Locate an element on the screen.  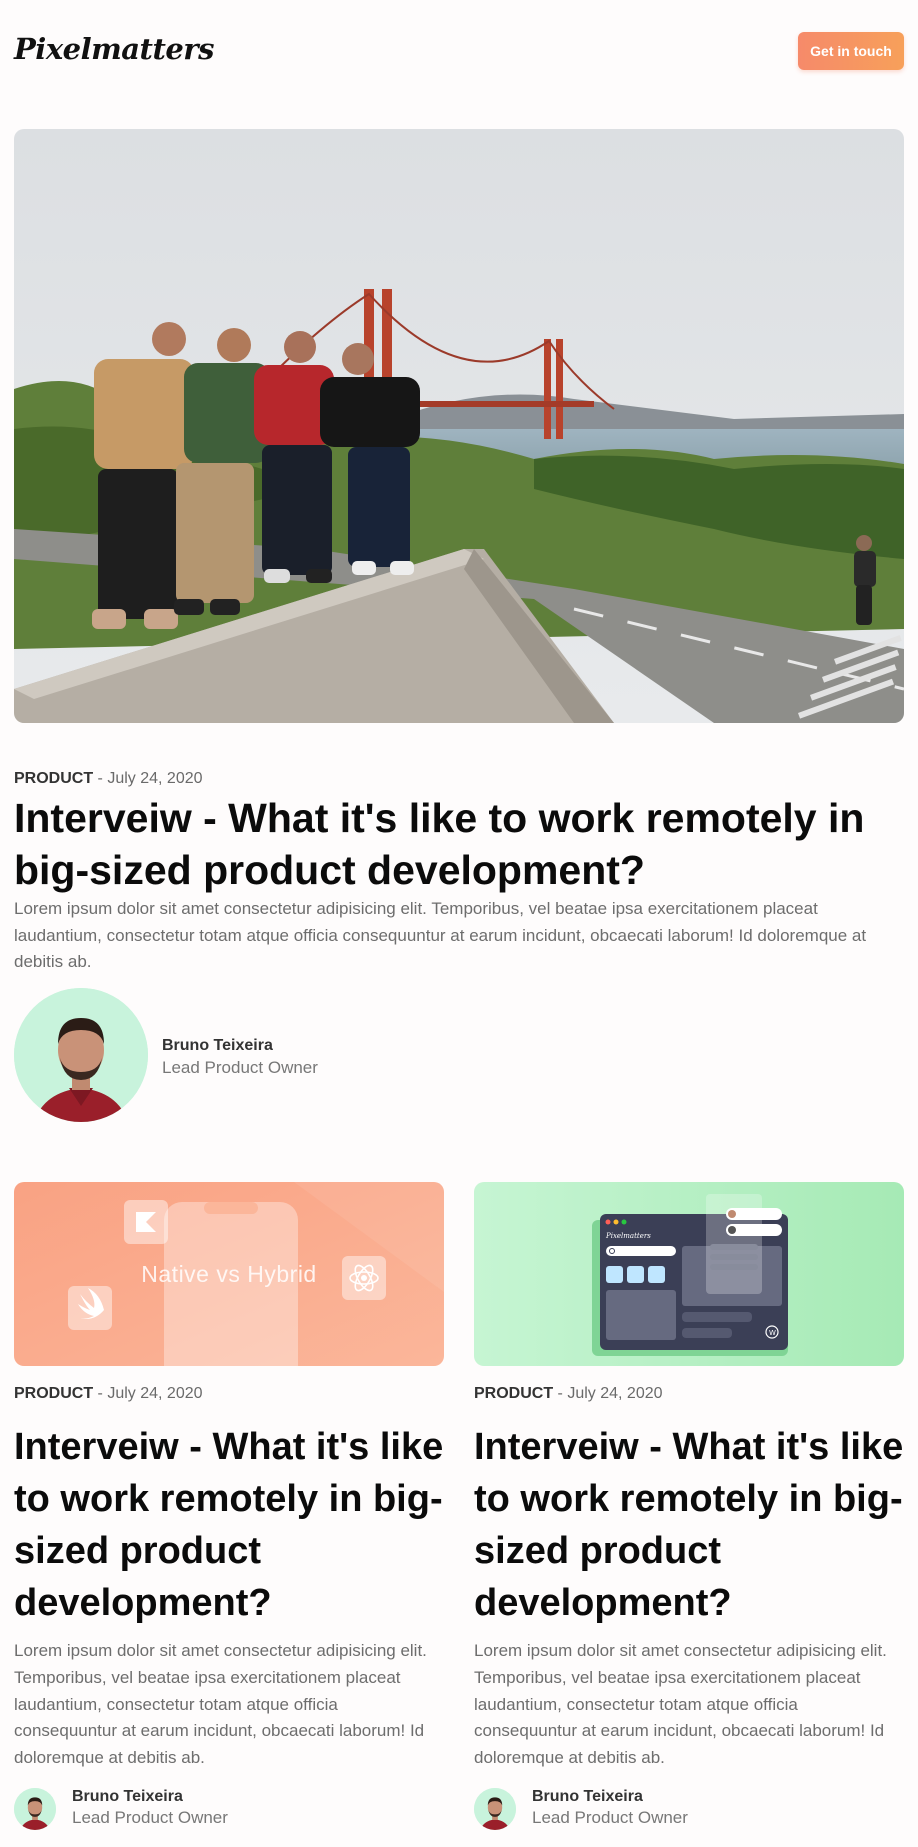
wordpress-dashboard-illustration: Pixelmatters W is located at coordinates (689, 1274).